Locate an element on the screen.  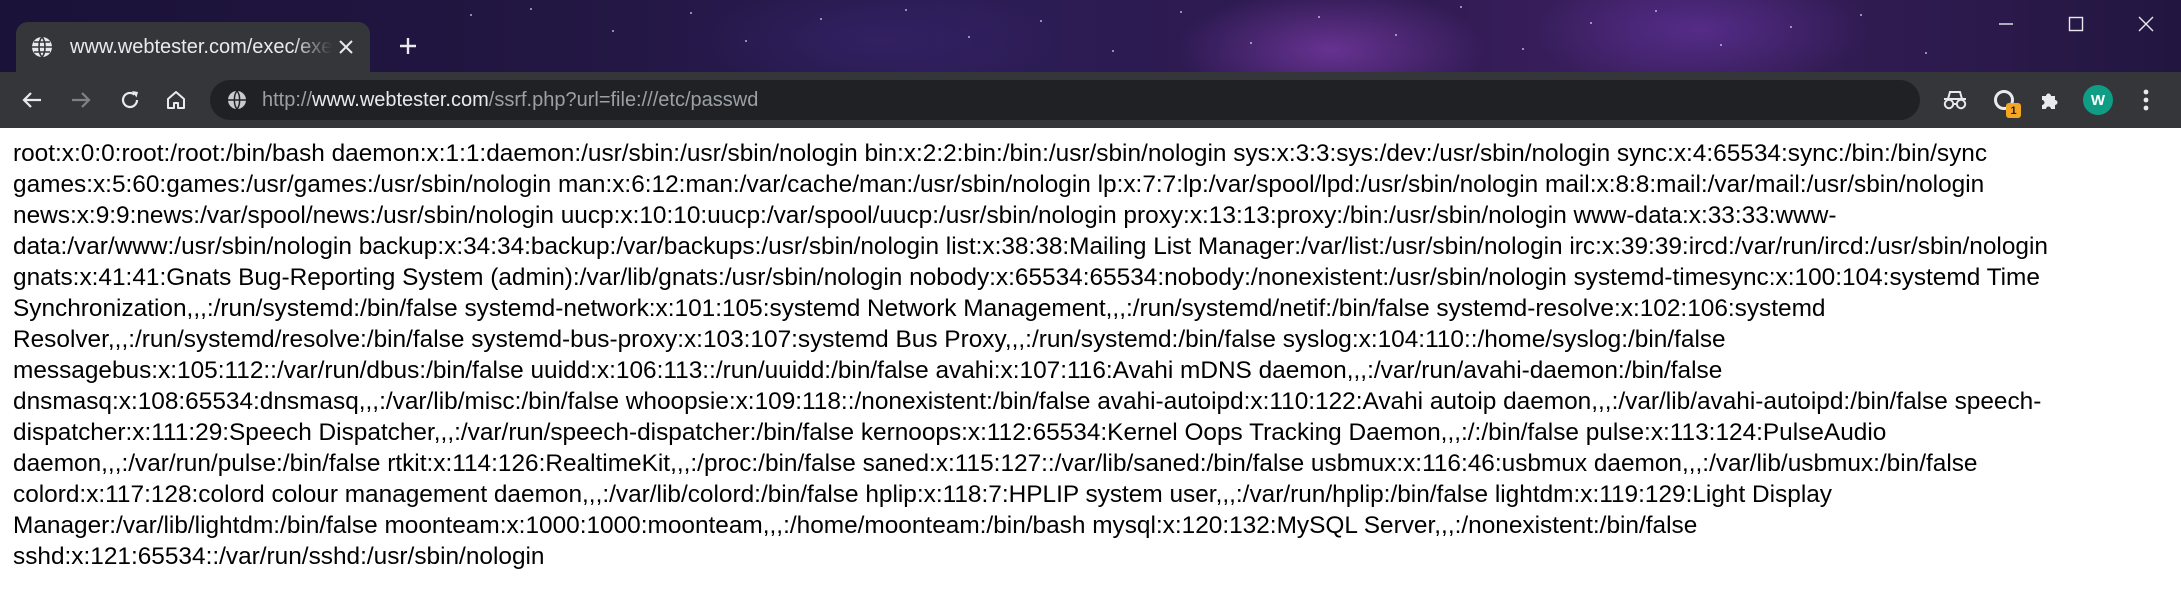
back-arrow-icon is located at coordinates (31, 100).